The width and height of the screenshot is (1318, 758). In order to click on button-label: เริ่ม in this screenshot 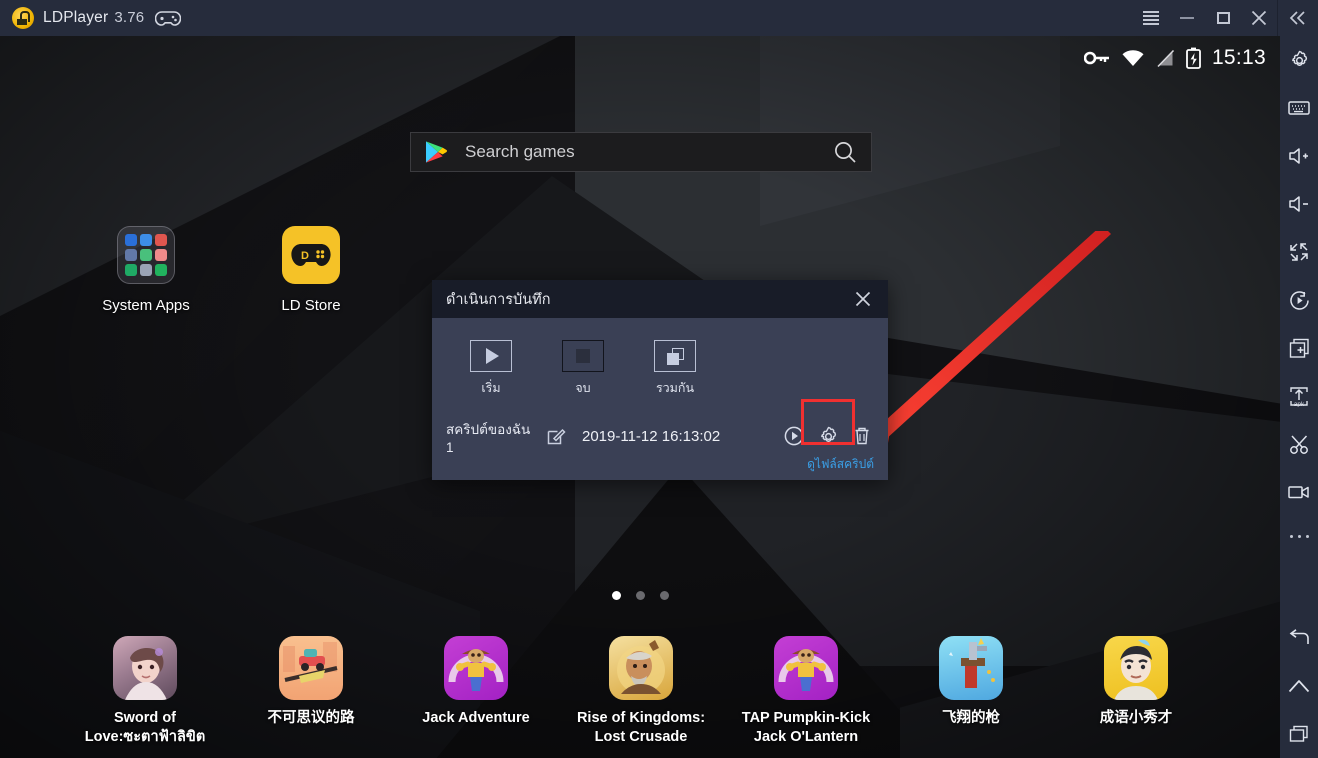, I will do `click(491, 388)`.